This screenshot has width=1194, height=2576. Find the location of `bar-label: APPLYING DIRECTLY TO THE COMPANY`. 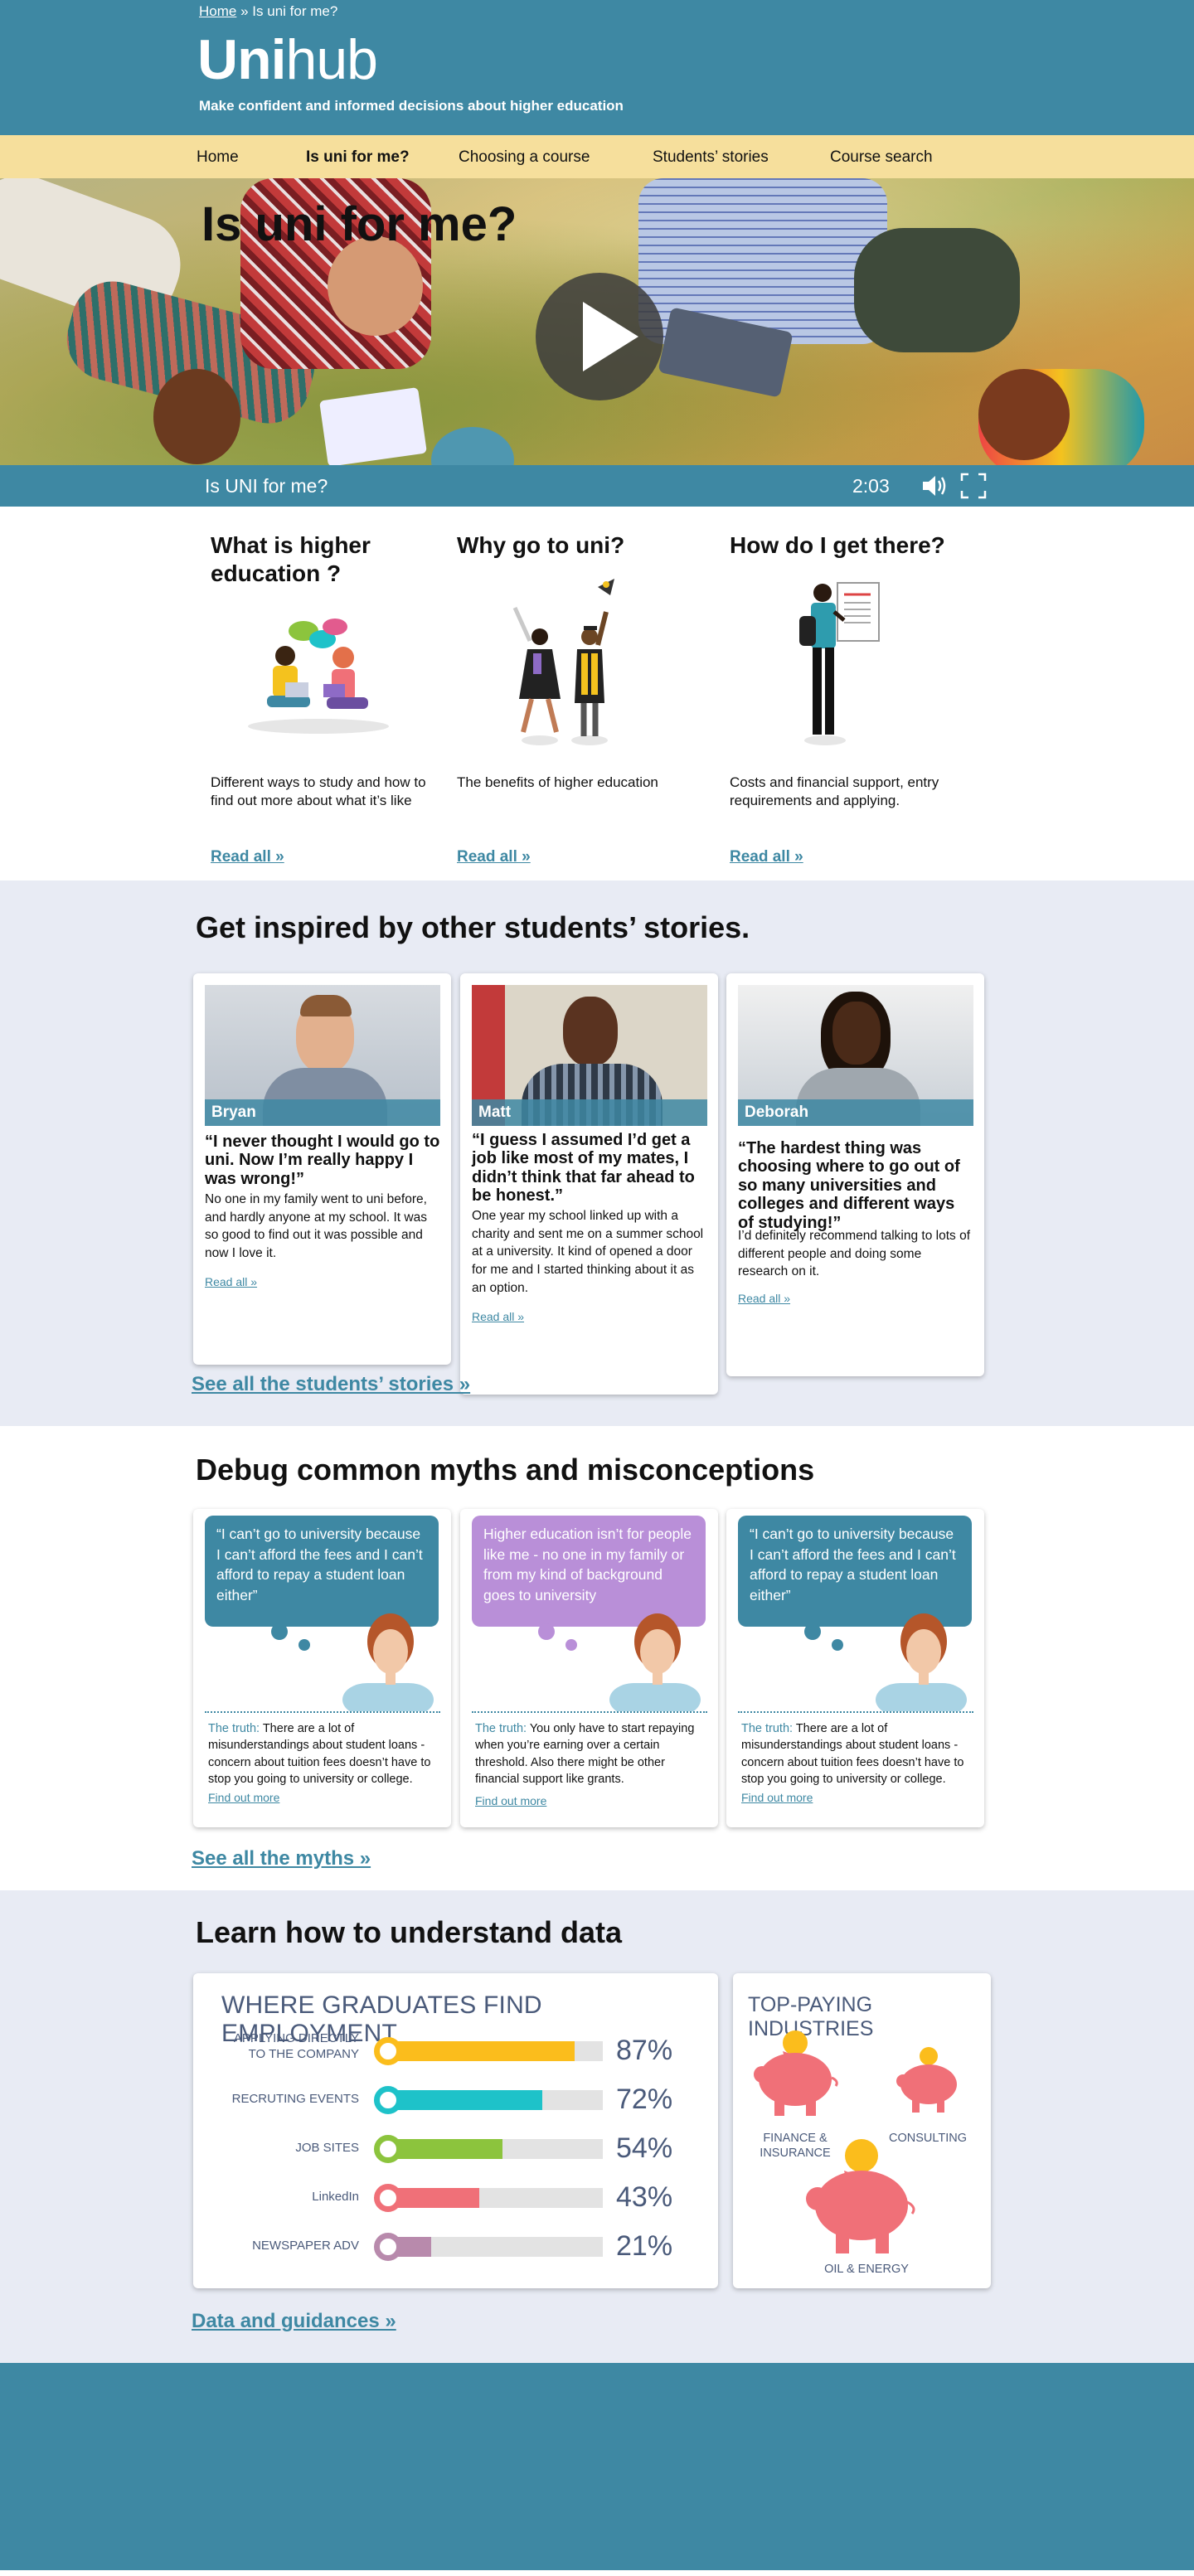

bar-label: APPLYING DIRECTLY TO THE COMPANY is located at coordinates (296, 2046).